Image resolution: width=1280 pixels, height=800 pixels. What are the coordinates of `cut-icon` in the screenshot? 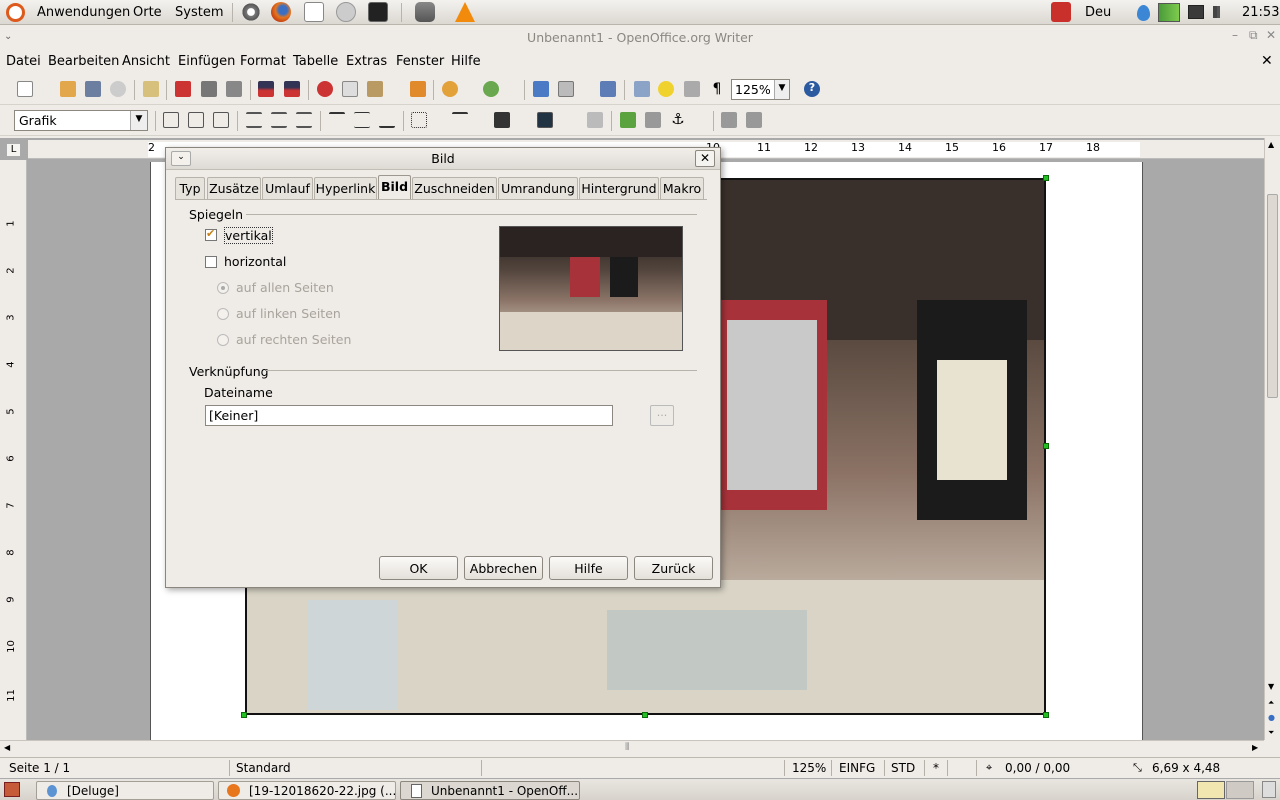 It's located at (325, 89).